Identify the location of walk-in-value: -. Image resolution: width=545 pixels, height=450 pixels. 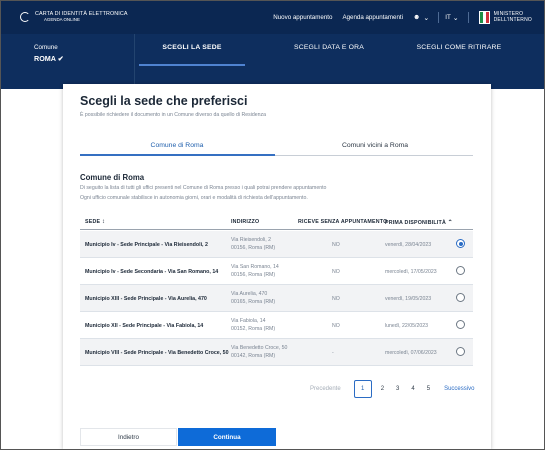
(333, 353).